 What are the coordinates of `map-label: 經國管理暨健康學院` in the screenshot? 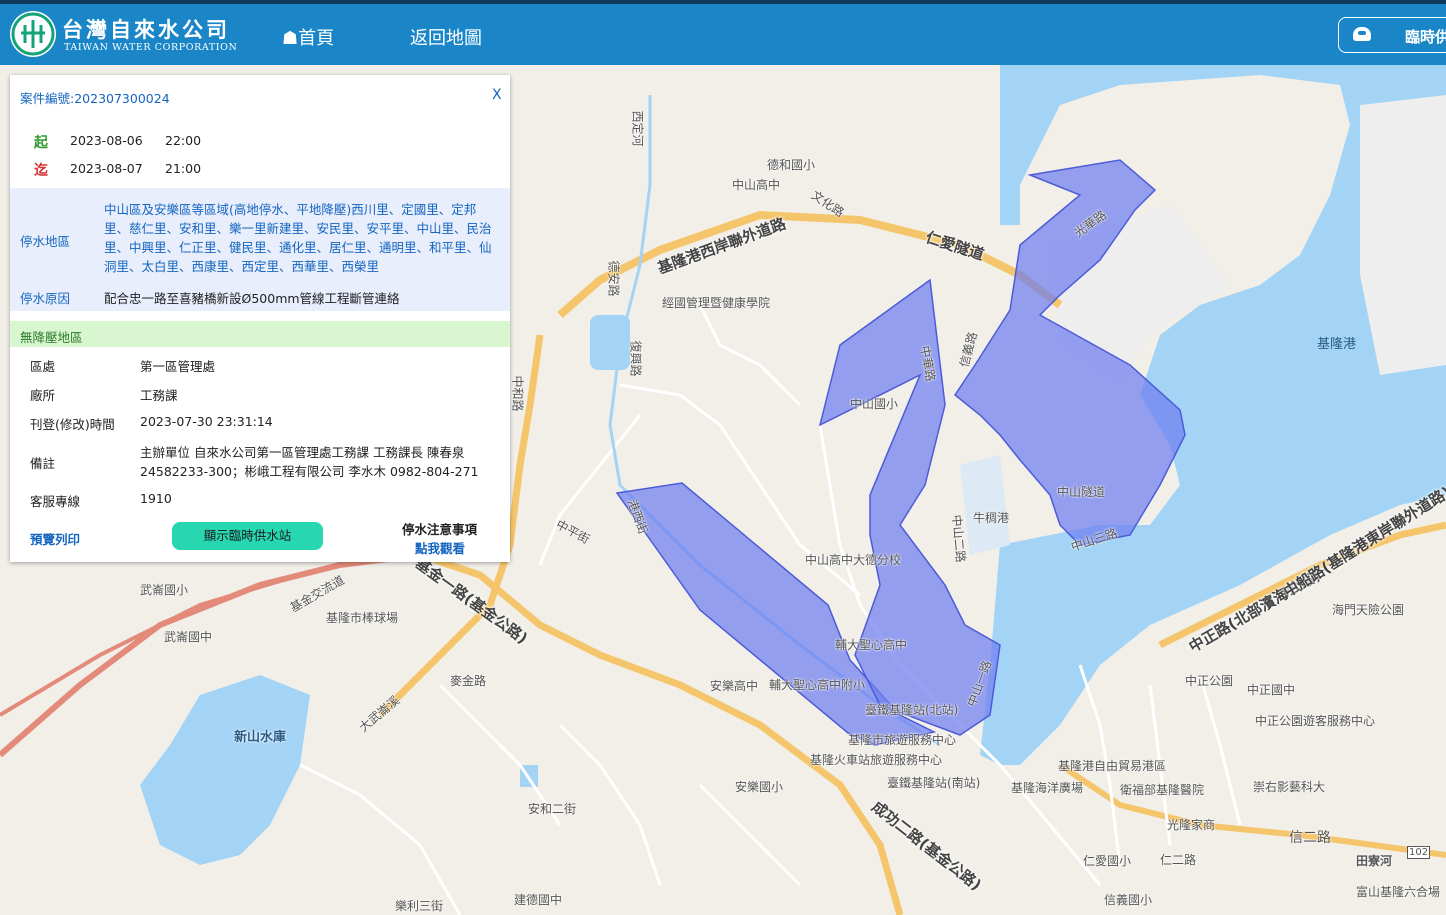 It's located at (716, 302).